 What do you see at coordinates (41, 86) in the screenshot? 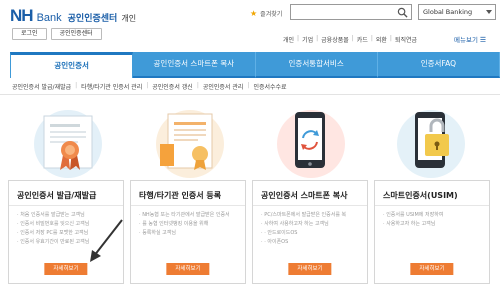
I see `subnav-issue: 공인인증서 발급/재발급` at bounding box center [41, 86].